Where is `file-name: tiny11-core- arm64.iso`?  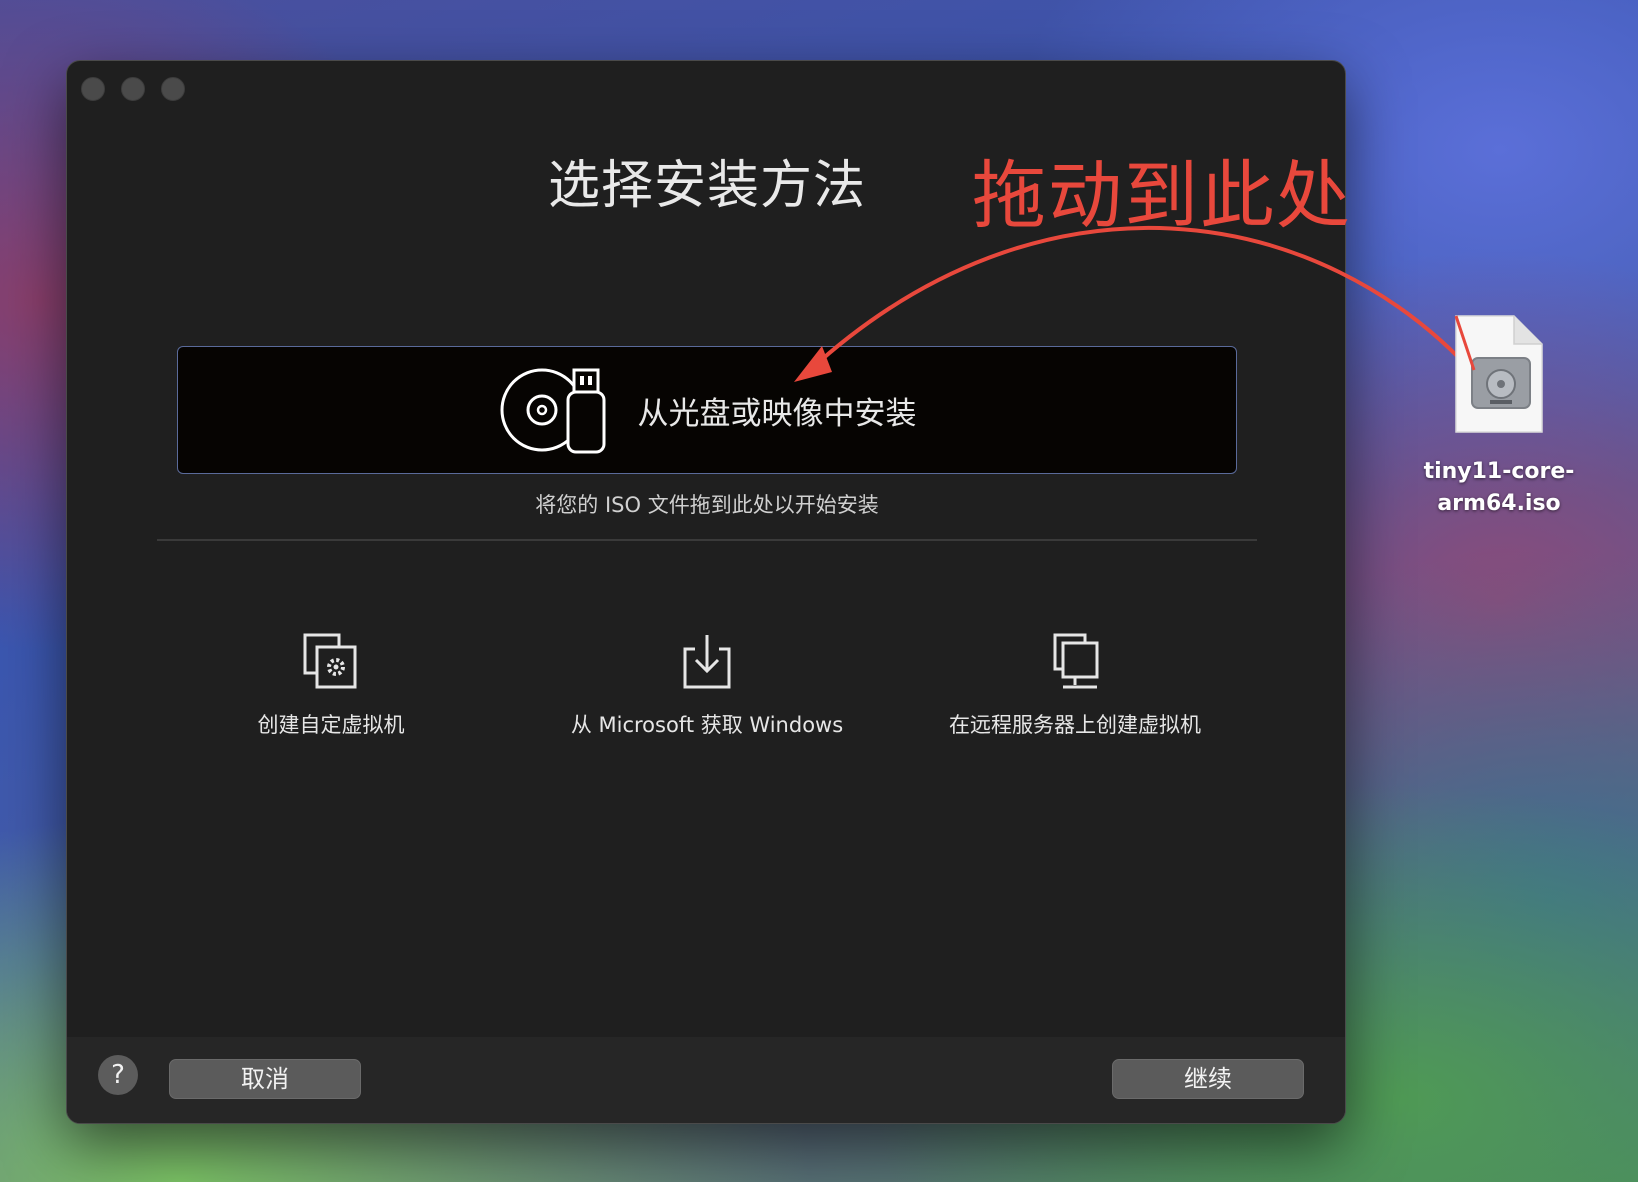
file-name: tiny11-core- arm64.iso is located at coordinates (1499, 487).